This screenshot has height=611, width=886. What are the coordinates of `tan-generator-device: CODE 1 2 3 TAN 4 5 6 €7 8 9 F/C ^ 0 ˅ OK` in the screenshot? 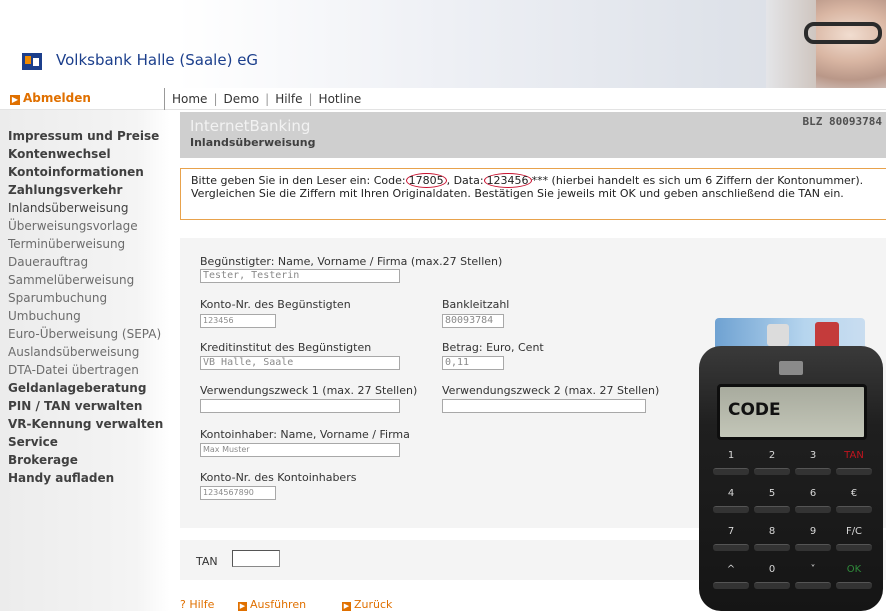 It's located at (791, 464).